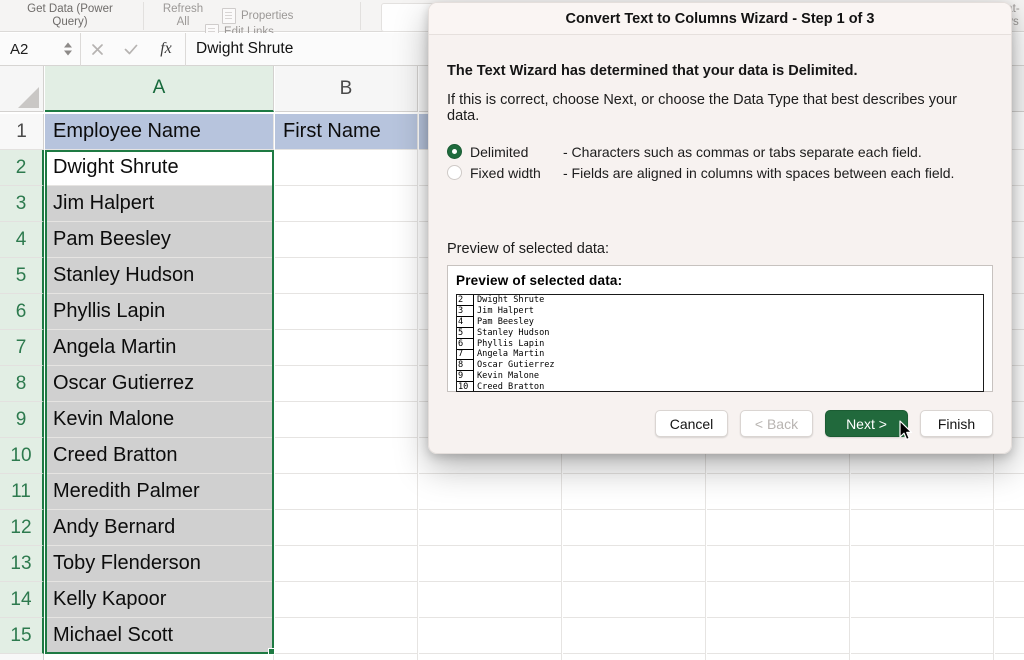 This screenshot has height=660, width=1024. What do you see at coordinates (22, 89) in the screenshot?
I see `select-all-corner` at bounding box center [22, 89].